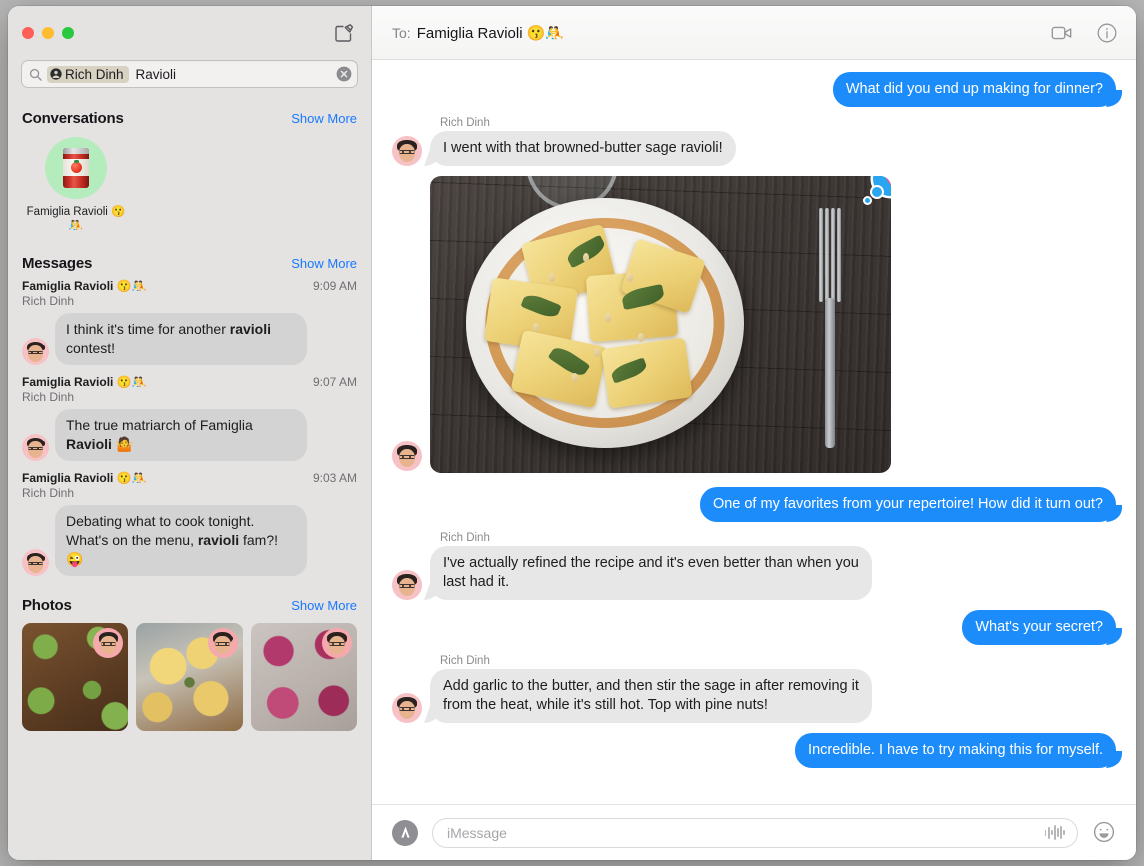  What do you see at coordinates (490, 33) in the screenshot?
I see `recipient-name: Famiglia Ravioli 😗🤼` at bounding box center [490, 33].